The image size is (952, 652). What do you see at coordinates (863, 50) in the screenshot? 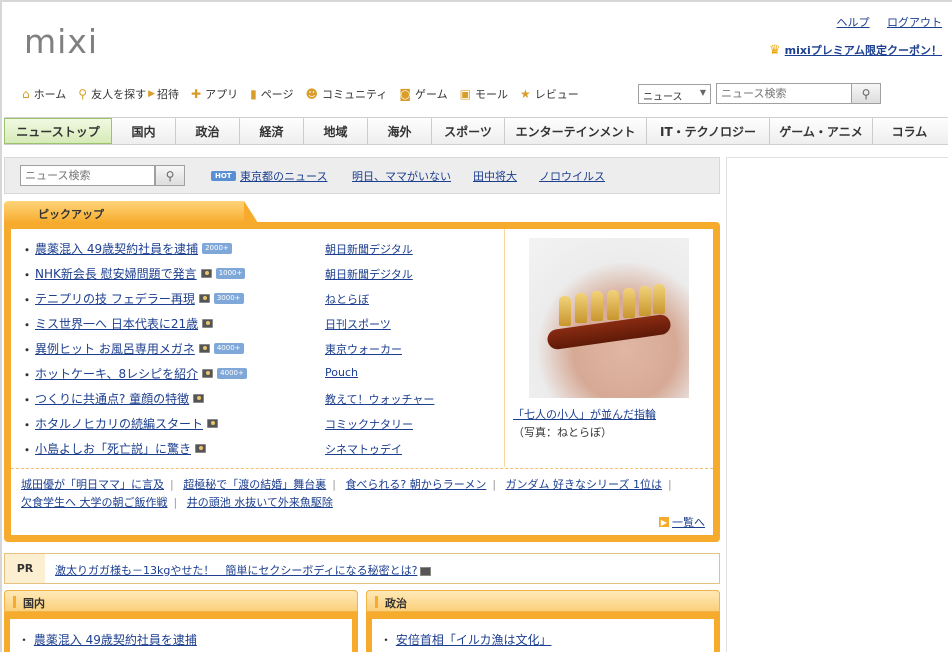
I see `coupon-link: mixiプレミアム限定クーポン！` at bounding box center [863, 50].